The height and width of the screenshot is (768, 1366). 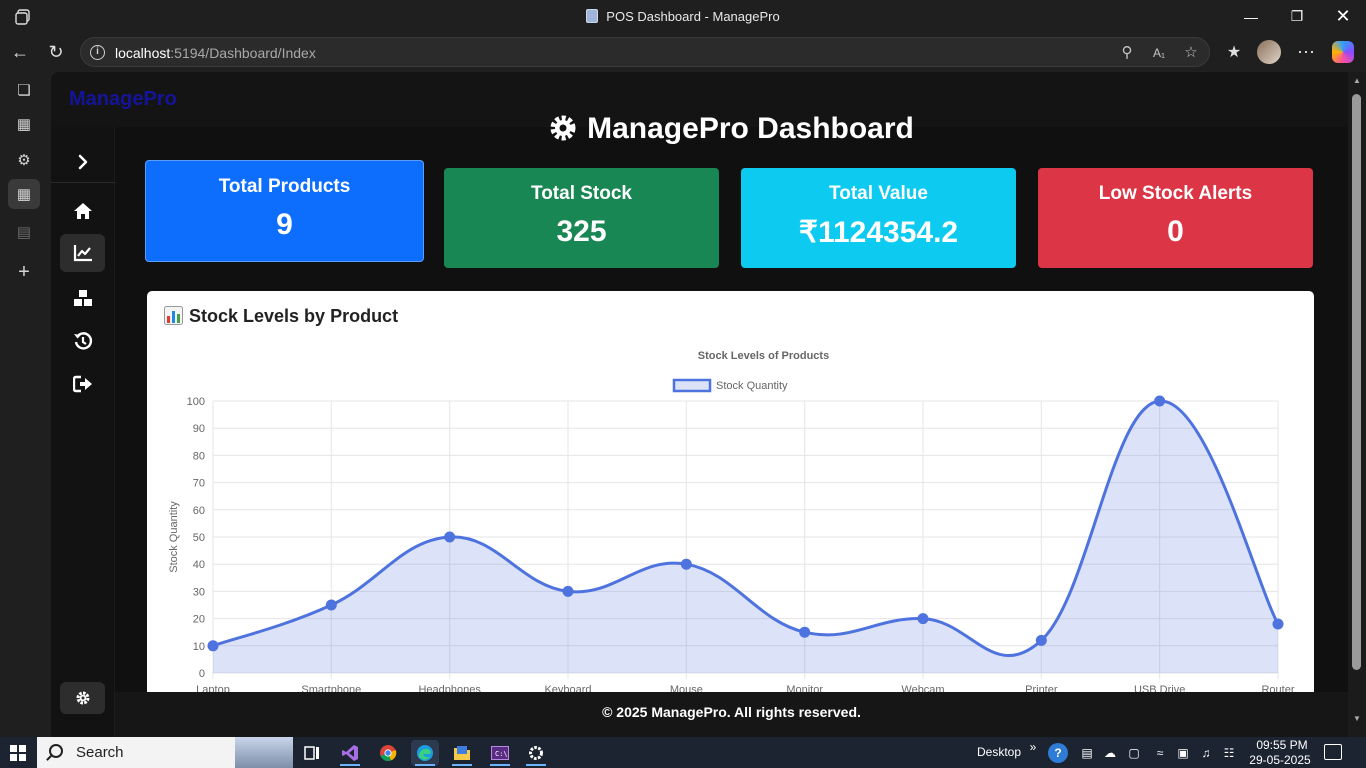 What do you see at coordinates (284, 186) in the screenshot?
I see `card-label: Total Products` at bounding box center [284, 186].